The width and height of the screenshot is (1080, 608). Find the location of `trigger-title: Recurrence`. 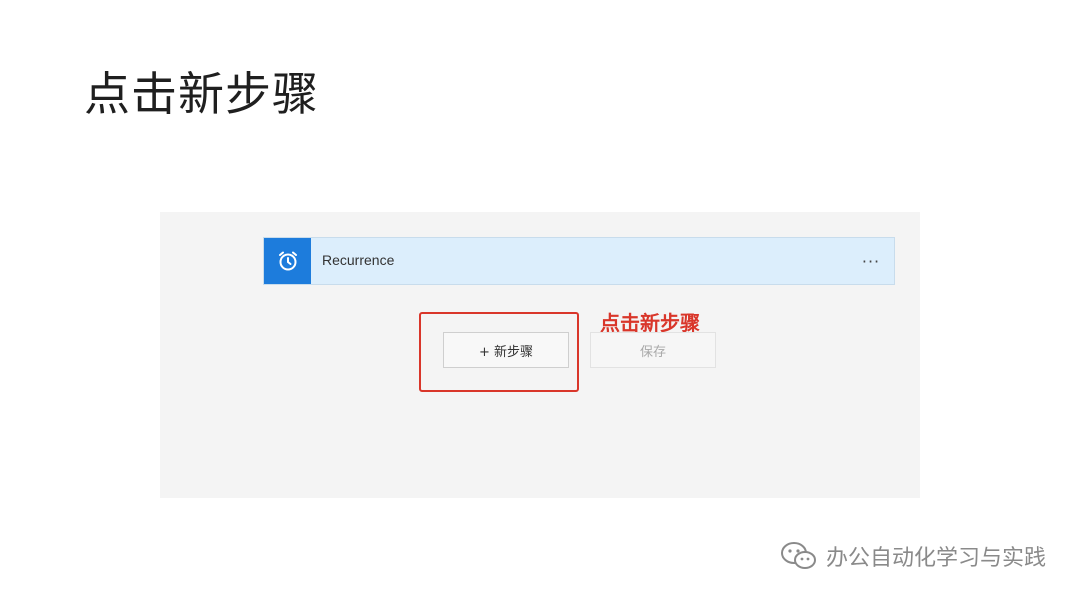

trigger-title: Recurrence is located at coordinates (358, 260).